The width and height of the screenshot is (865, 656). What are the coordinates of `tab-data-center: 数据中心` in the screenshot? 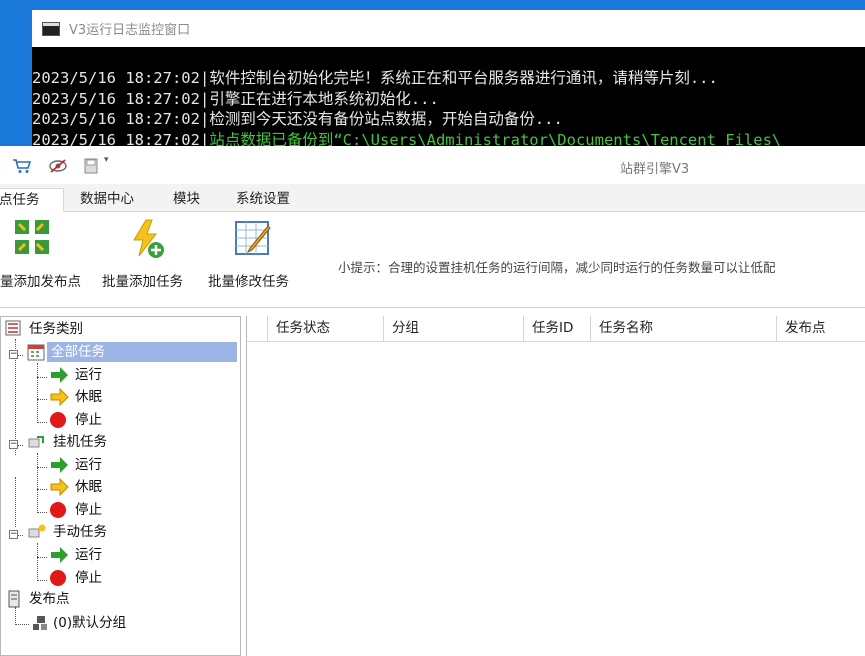 It's located at (107, 200).